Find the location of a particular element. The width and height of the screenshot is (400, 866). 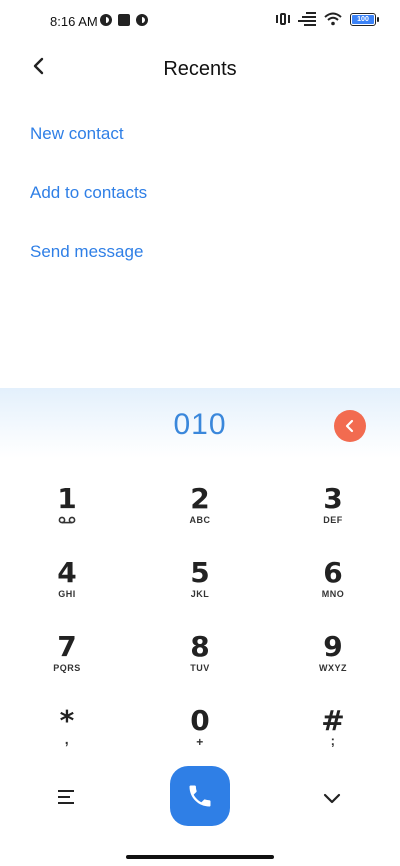

key-letters: ; is located at coordinates (333, 740).